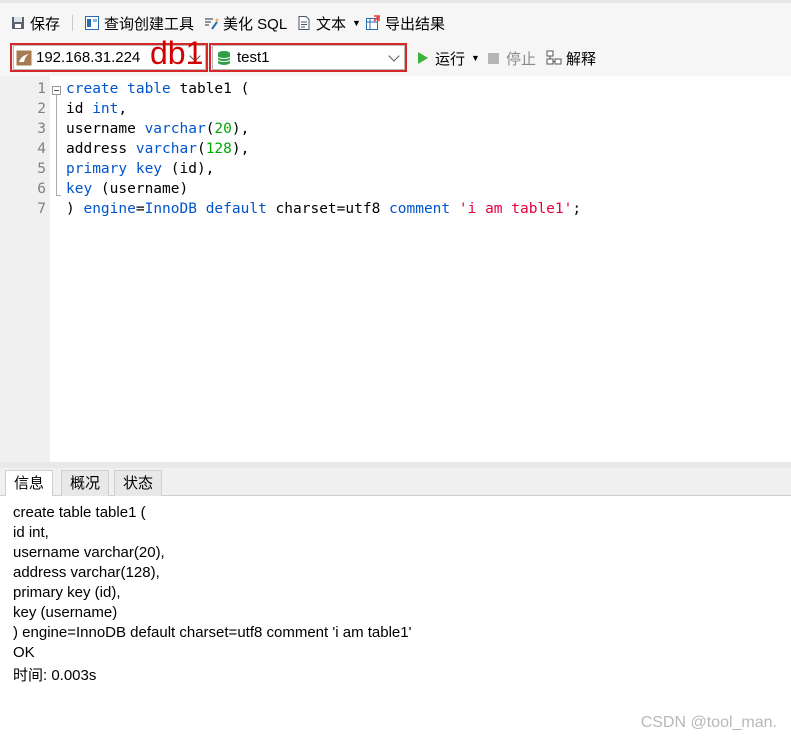 This screenshot has width=791, height=743. Describe the element at coordinates (41, 149) in the screenshot. I see `line-number: 4` at that location.